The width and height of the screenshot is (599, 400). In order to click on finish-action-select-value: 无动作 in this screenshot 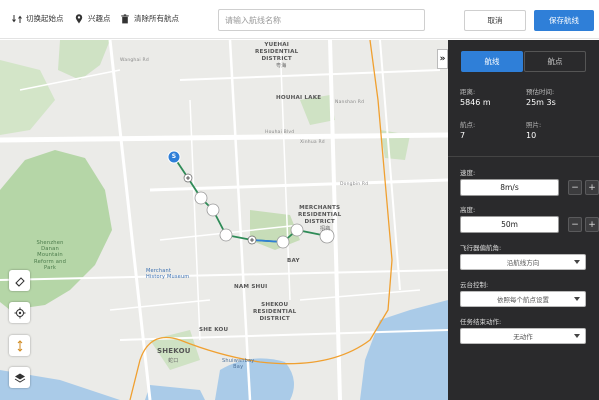, I will do `click(523, 337)`.